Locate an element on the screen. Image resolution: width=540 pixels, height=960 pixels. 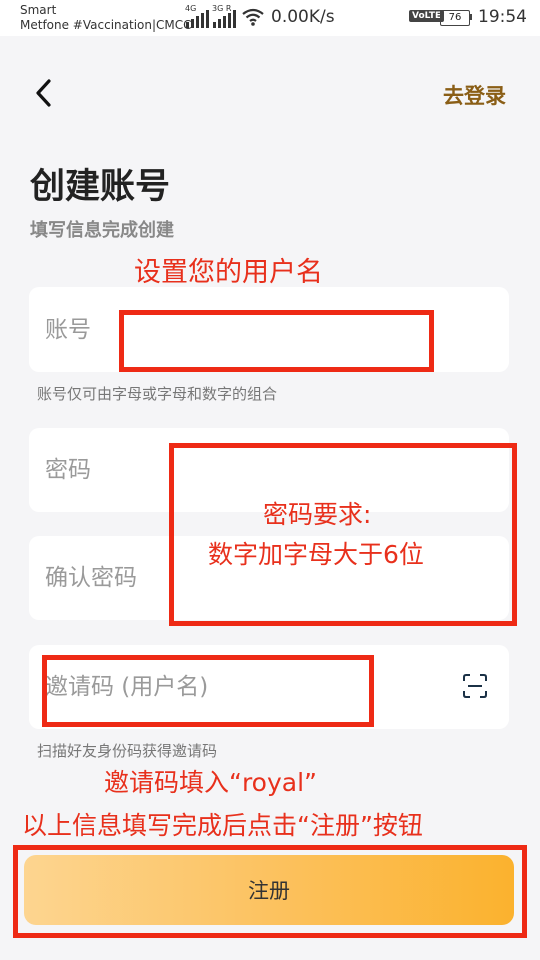
battery-tip is located at coordinates (471, 17).